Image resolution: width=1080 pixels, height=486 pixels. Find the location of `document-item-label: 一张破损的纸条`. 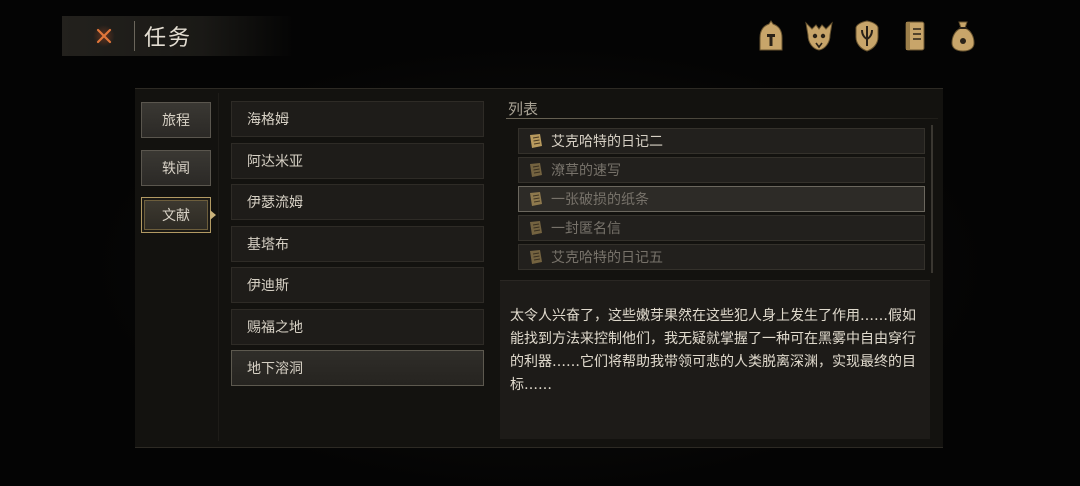

document-item-label: 一张破损的纸条 is located at coordinates (600, 200).